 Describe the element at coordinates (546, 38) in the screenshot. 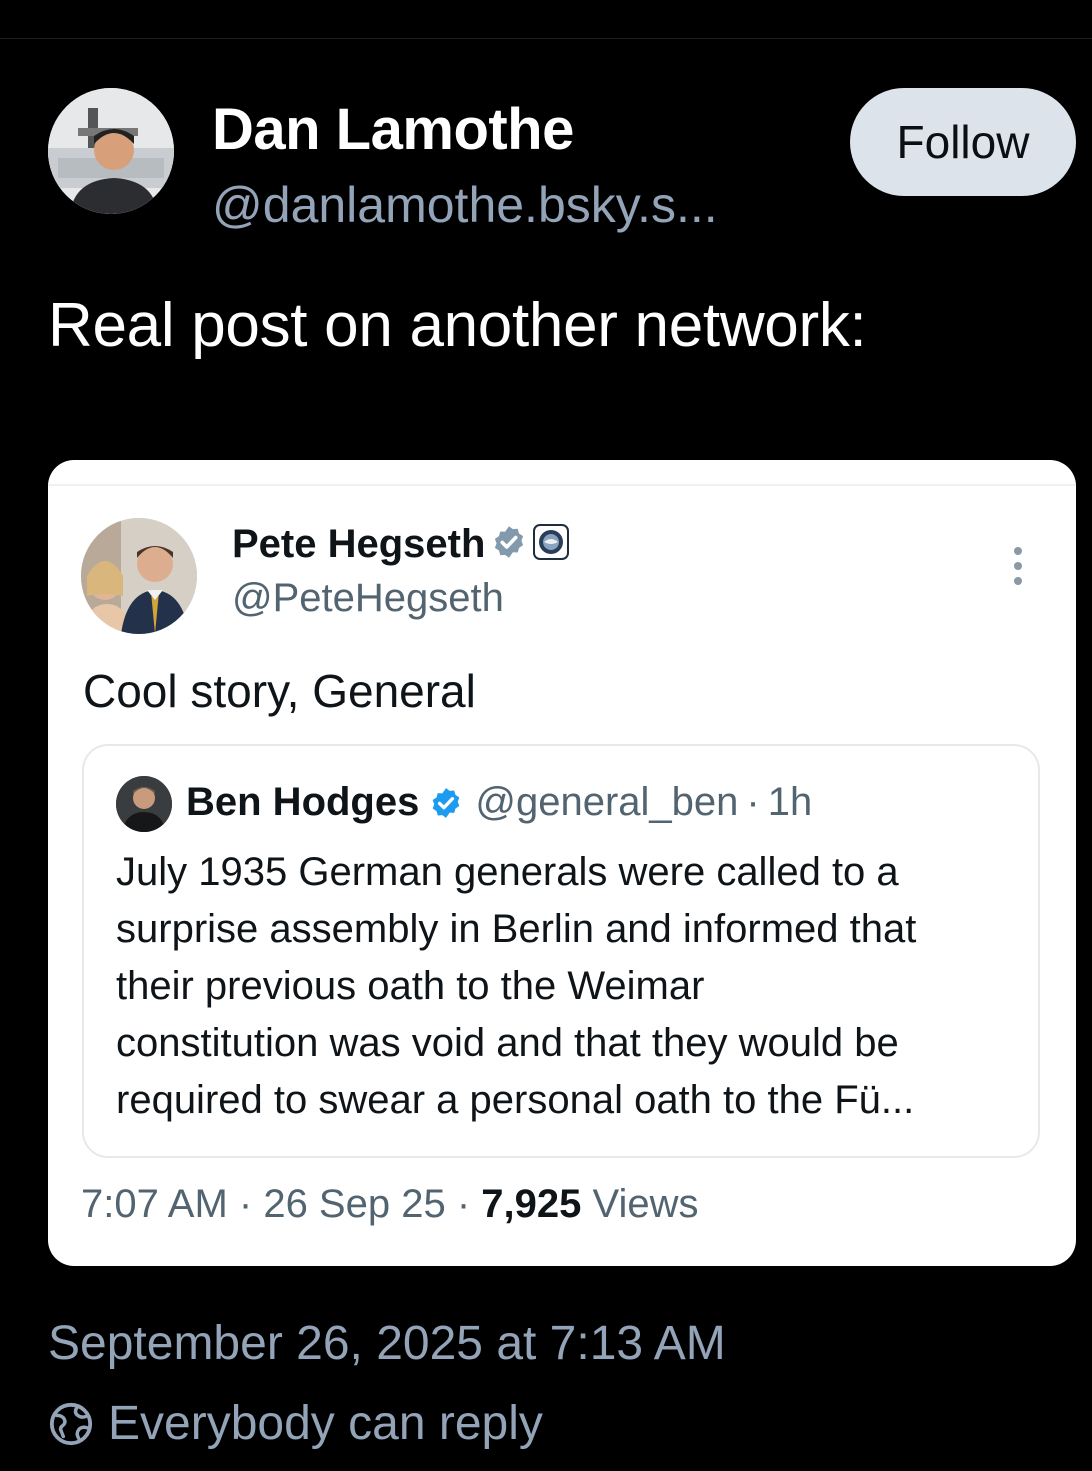

I see `top-divider` at that location.